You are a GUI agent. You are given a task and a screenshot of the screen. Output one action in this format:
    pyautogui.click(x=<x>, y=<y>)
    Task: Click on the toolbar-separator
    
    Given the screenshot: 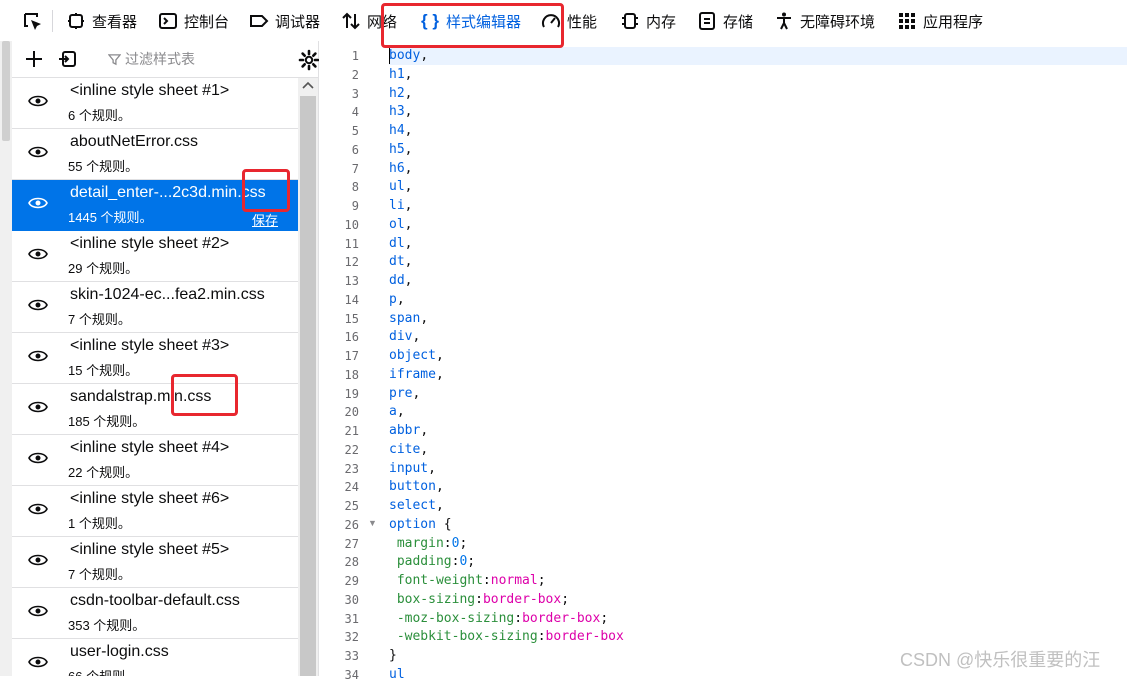 What is the action you would take?
    pyautogui.click(x=52, y=21)
    